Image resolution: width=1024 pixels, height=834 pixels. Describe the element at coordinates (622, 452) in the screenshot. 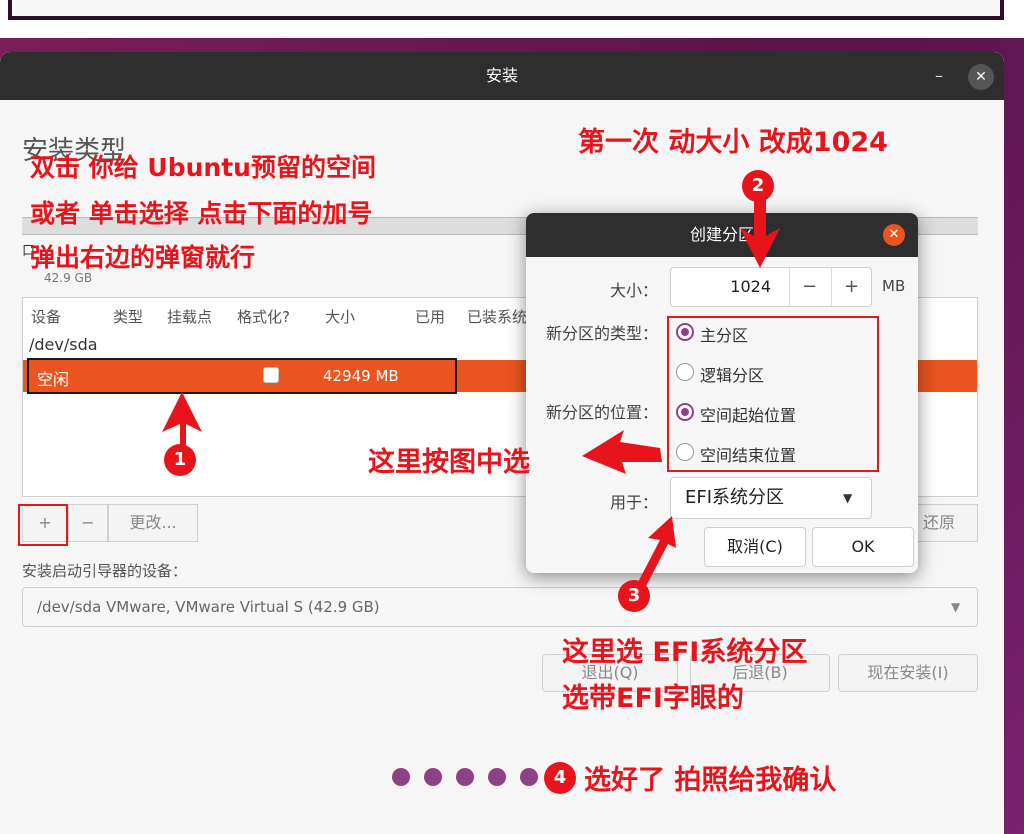

I see `arrow-radio` at that location.